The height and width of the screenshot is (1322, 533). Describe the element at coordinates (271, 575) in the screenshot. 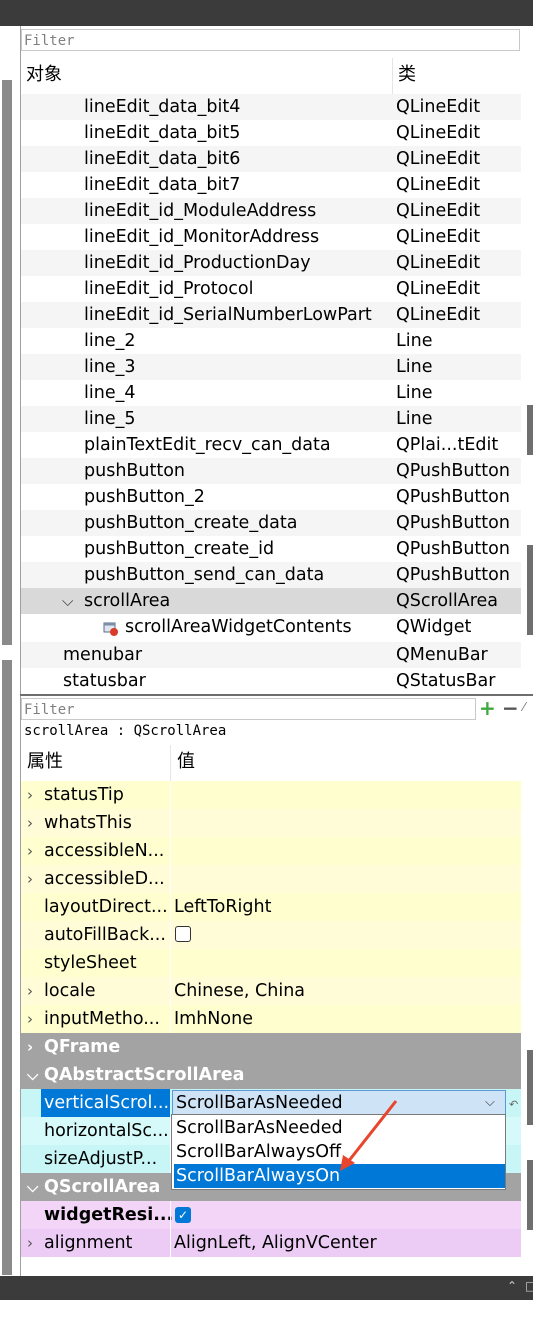

I see `tree-row: pushButton_send_can_data QPushButton` at that location.